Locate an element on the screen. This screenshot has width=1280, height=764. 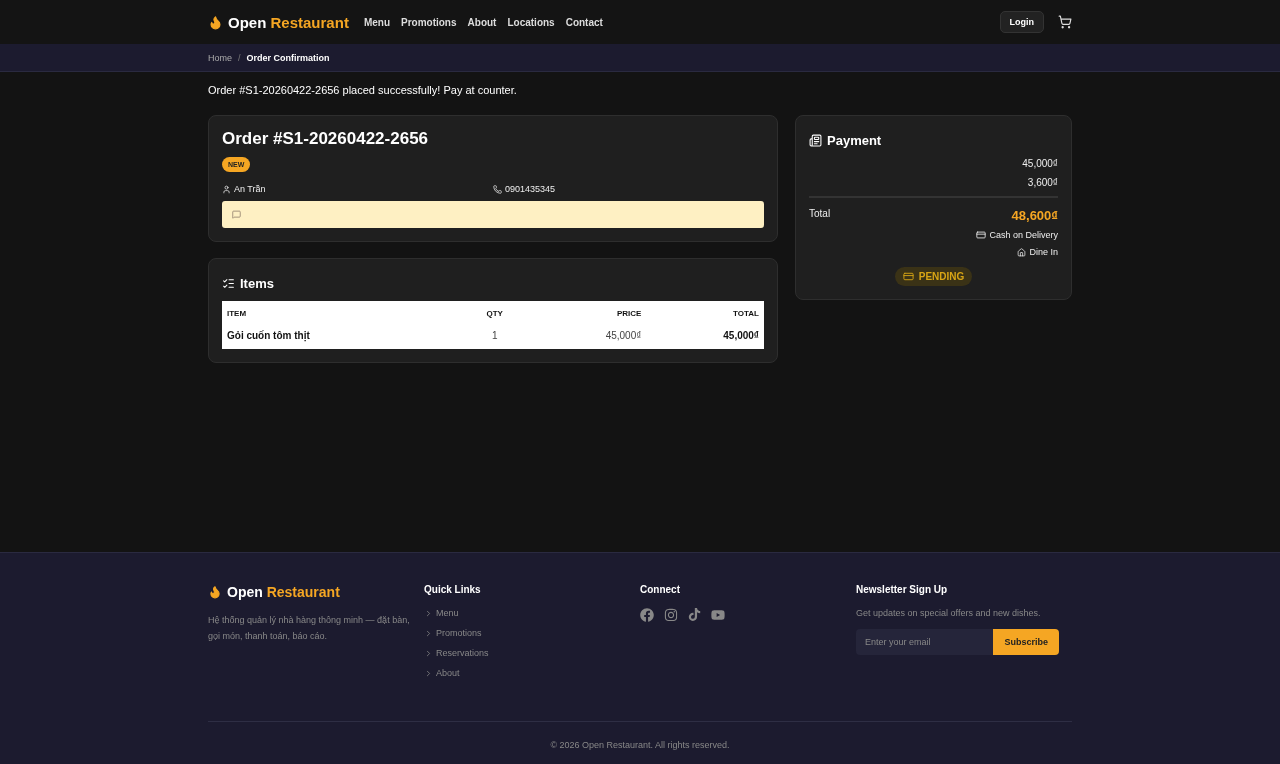
footer-heading: Quick Links is located at coordinates (453, 589).